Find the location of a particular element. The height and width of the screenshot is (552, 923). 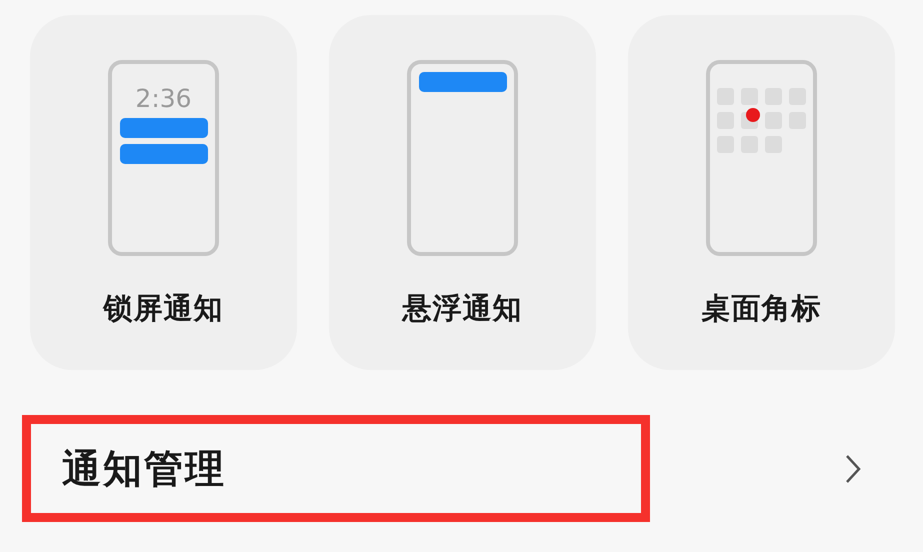

clock-time: 2:36 is located at coordinates (163, 99).